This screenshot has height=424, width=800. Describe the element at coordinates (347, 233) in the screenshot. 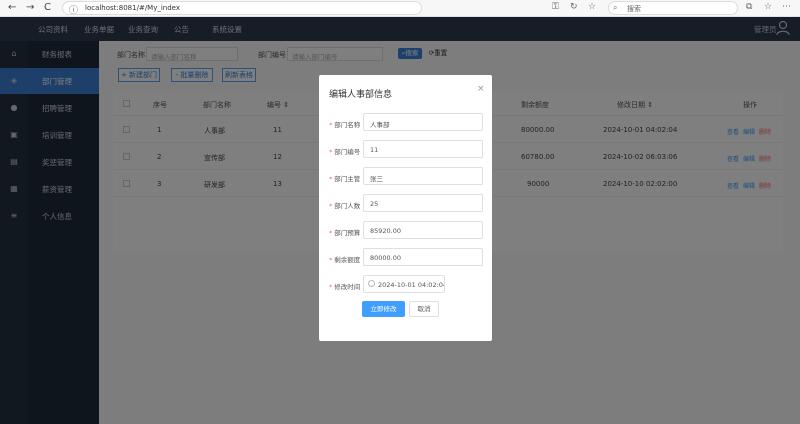

I see `field-label-text: 部门预算` at that location.